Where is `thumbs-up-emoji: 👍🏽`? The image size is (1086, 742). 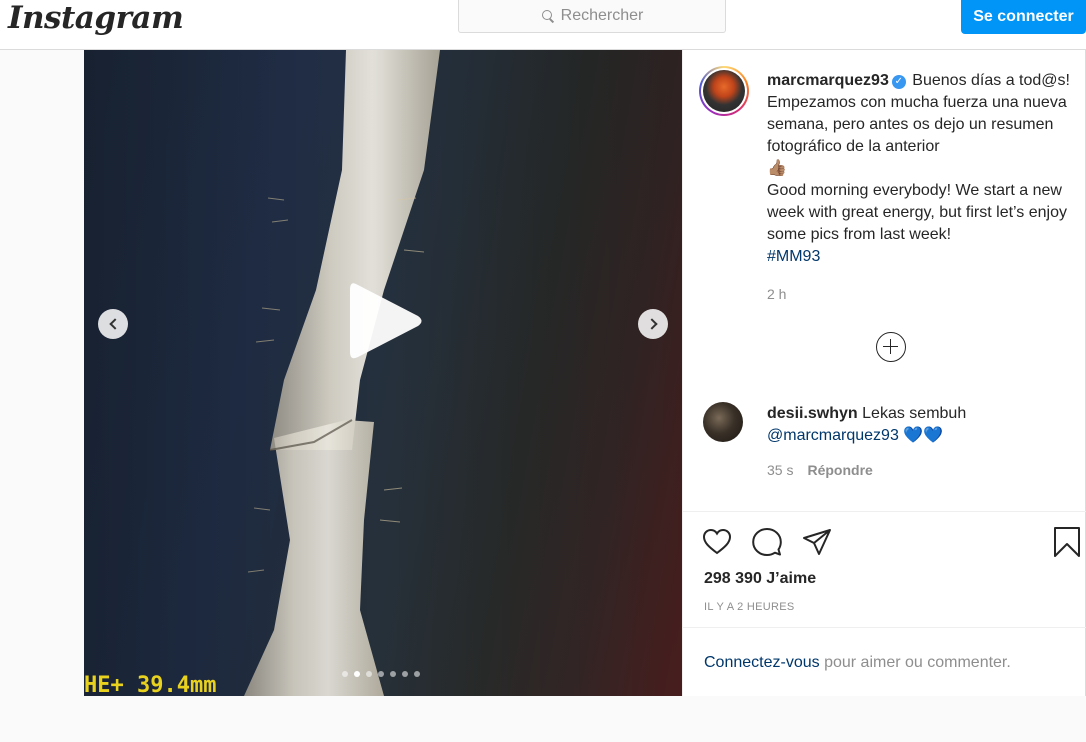 thumbs-up-emoji: 👍🏽 is located at coordinates (777, 168).